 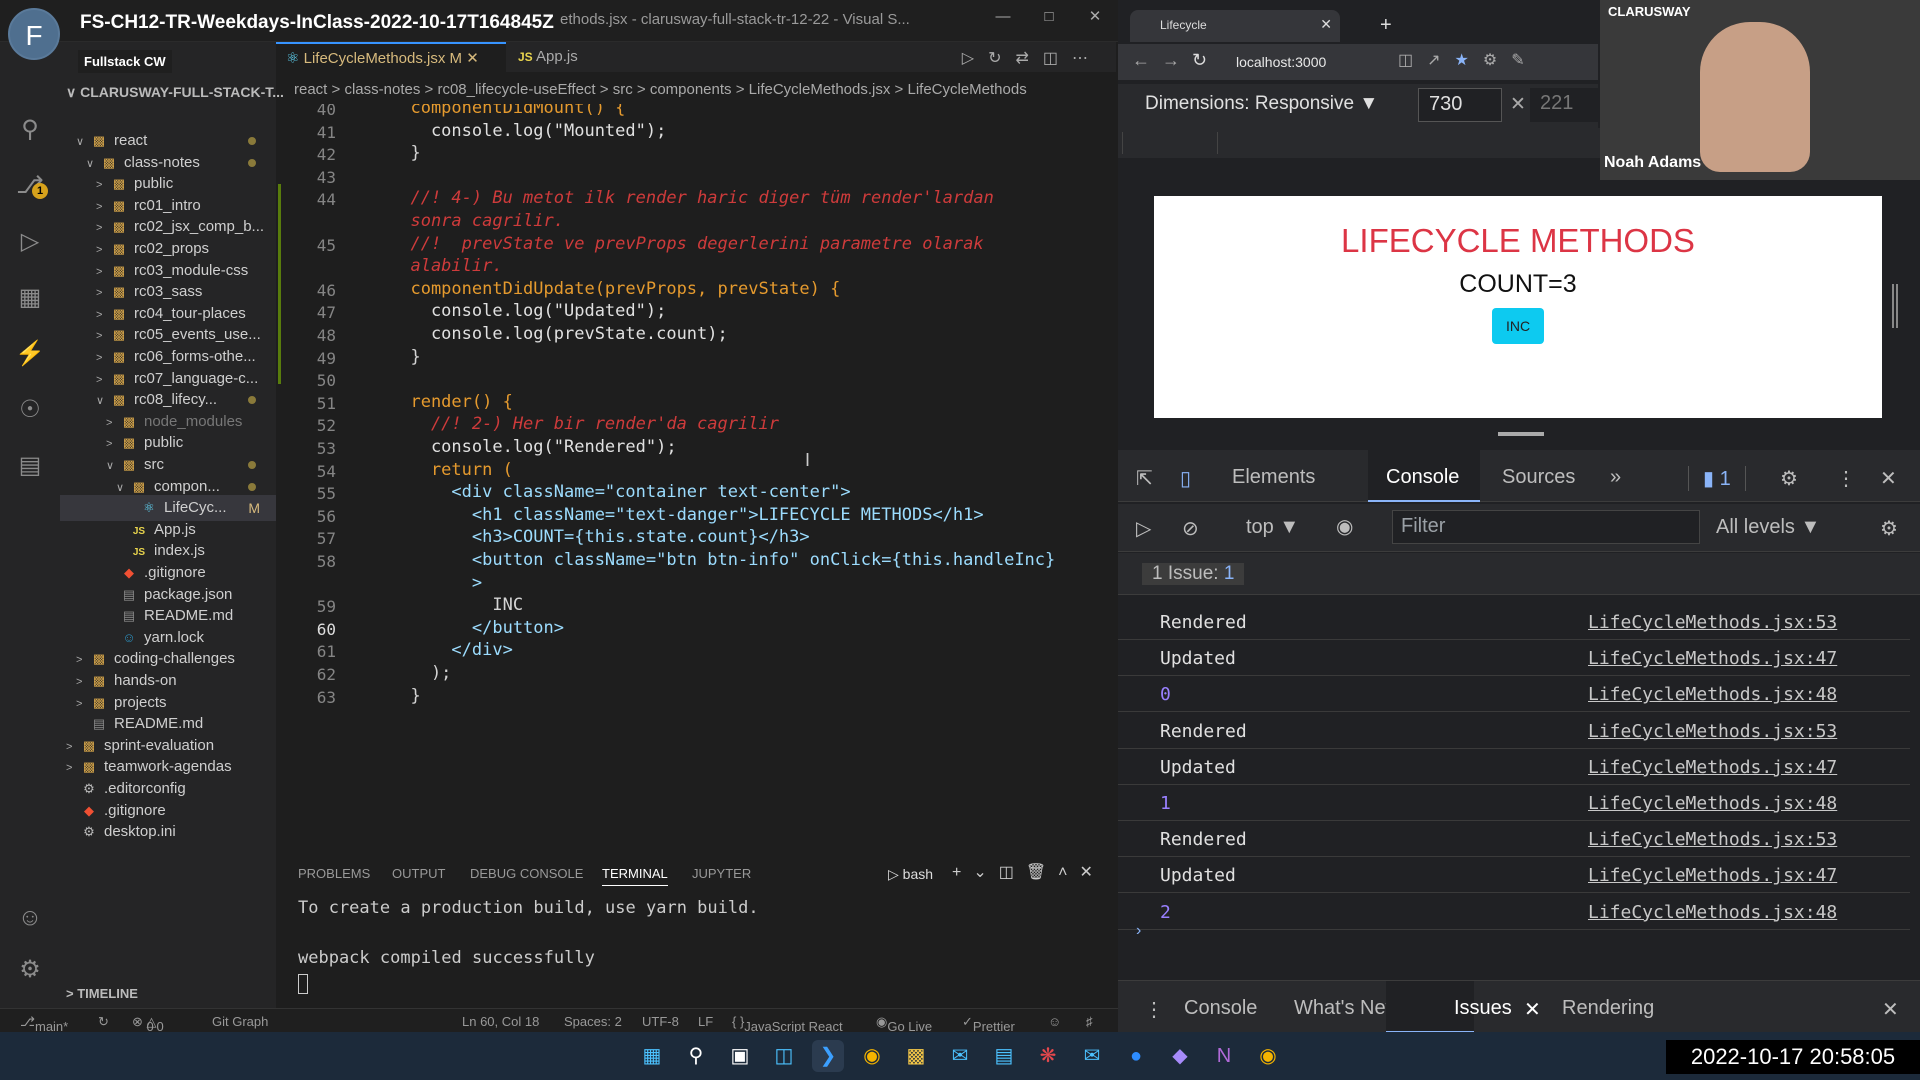 What do you see at coordinates (1190, 528) in the screenshot?
I see `clear-console-icon: ⊘` at bounding box center [1190, 528].